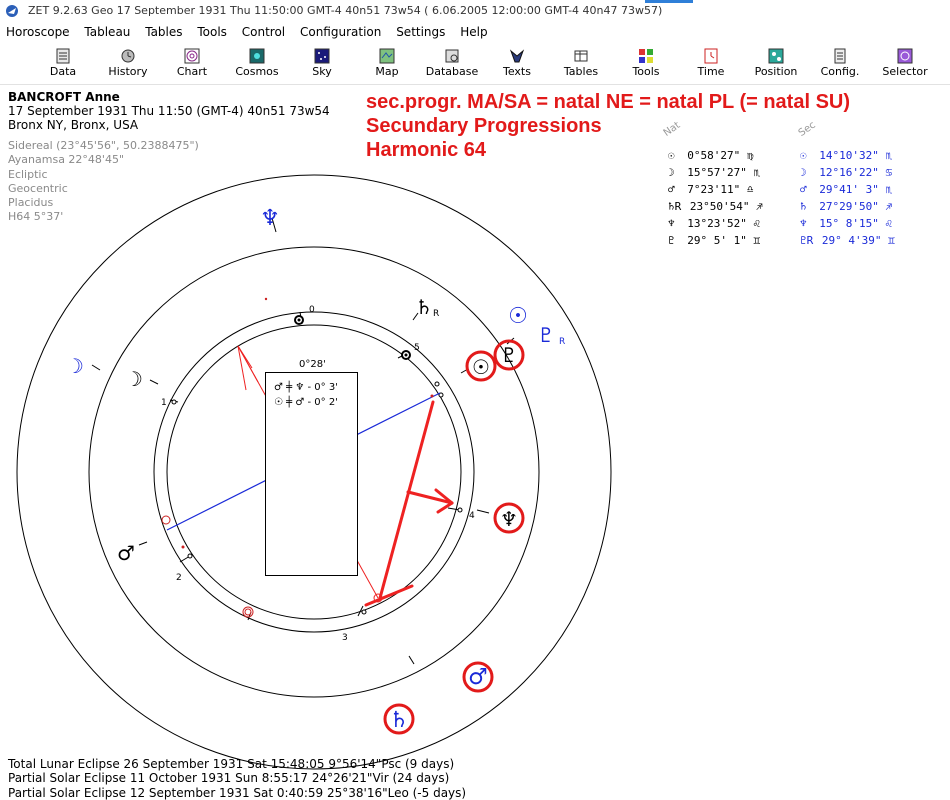 Image resolution: width=950 pixels, height=800 pixels. What do you see at coordinates (714, 240) in the screenshot?
I see `natal-row: ♇ 29° 5' 1" ♊` at bounding box center [714, 240].